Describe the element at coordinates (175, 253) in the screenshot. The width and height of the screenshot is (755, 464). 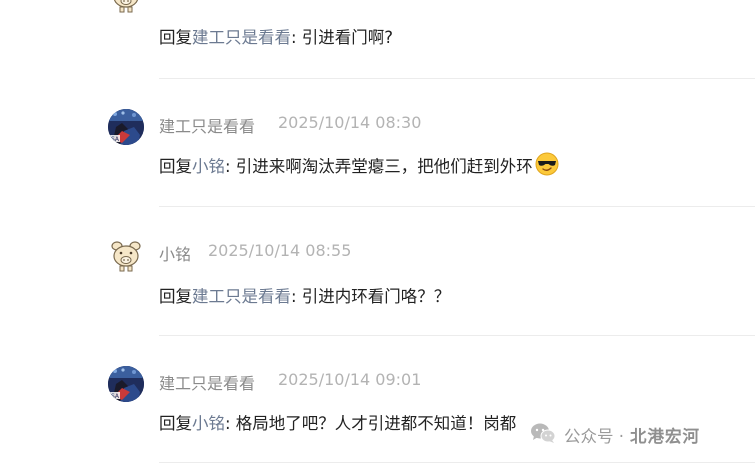
I see `username: 小铭` at that location.